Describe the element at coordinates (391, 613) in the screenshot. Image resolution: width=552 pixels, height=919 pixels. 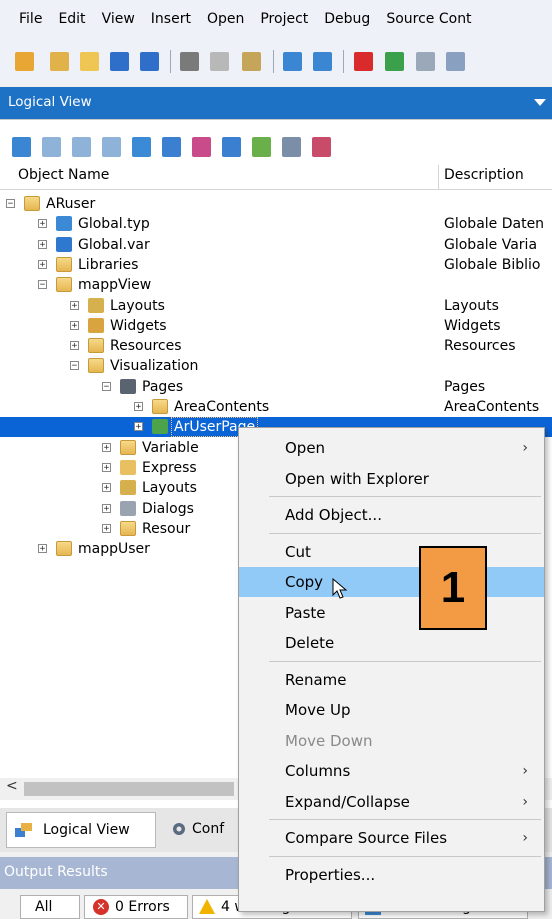
I see `context-menu-paste: Paste` at that location.